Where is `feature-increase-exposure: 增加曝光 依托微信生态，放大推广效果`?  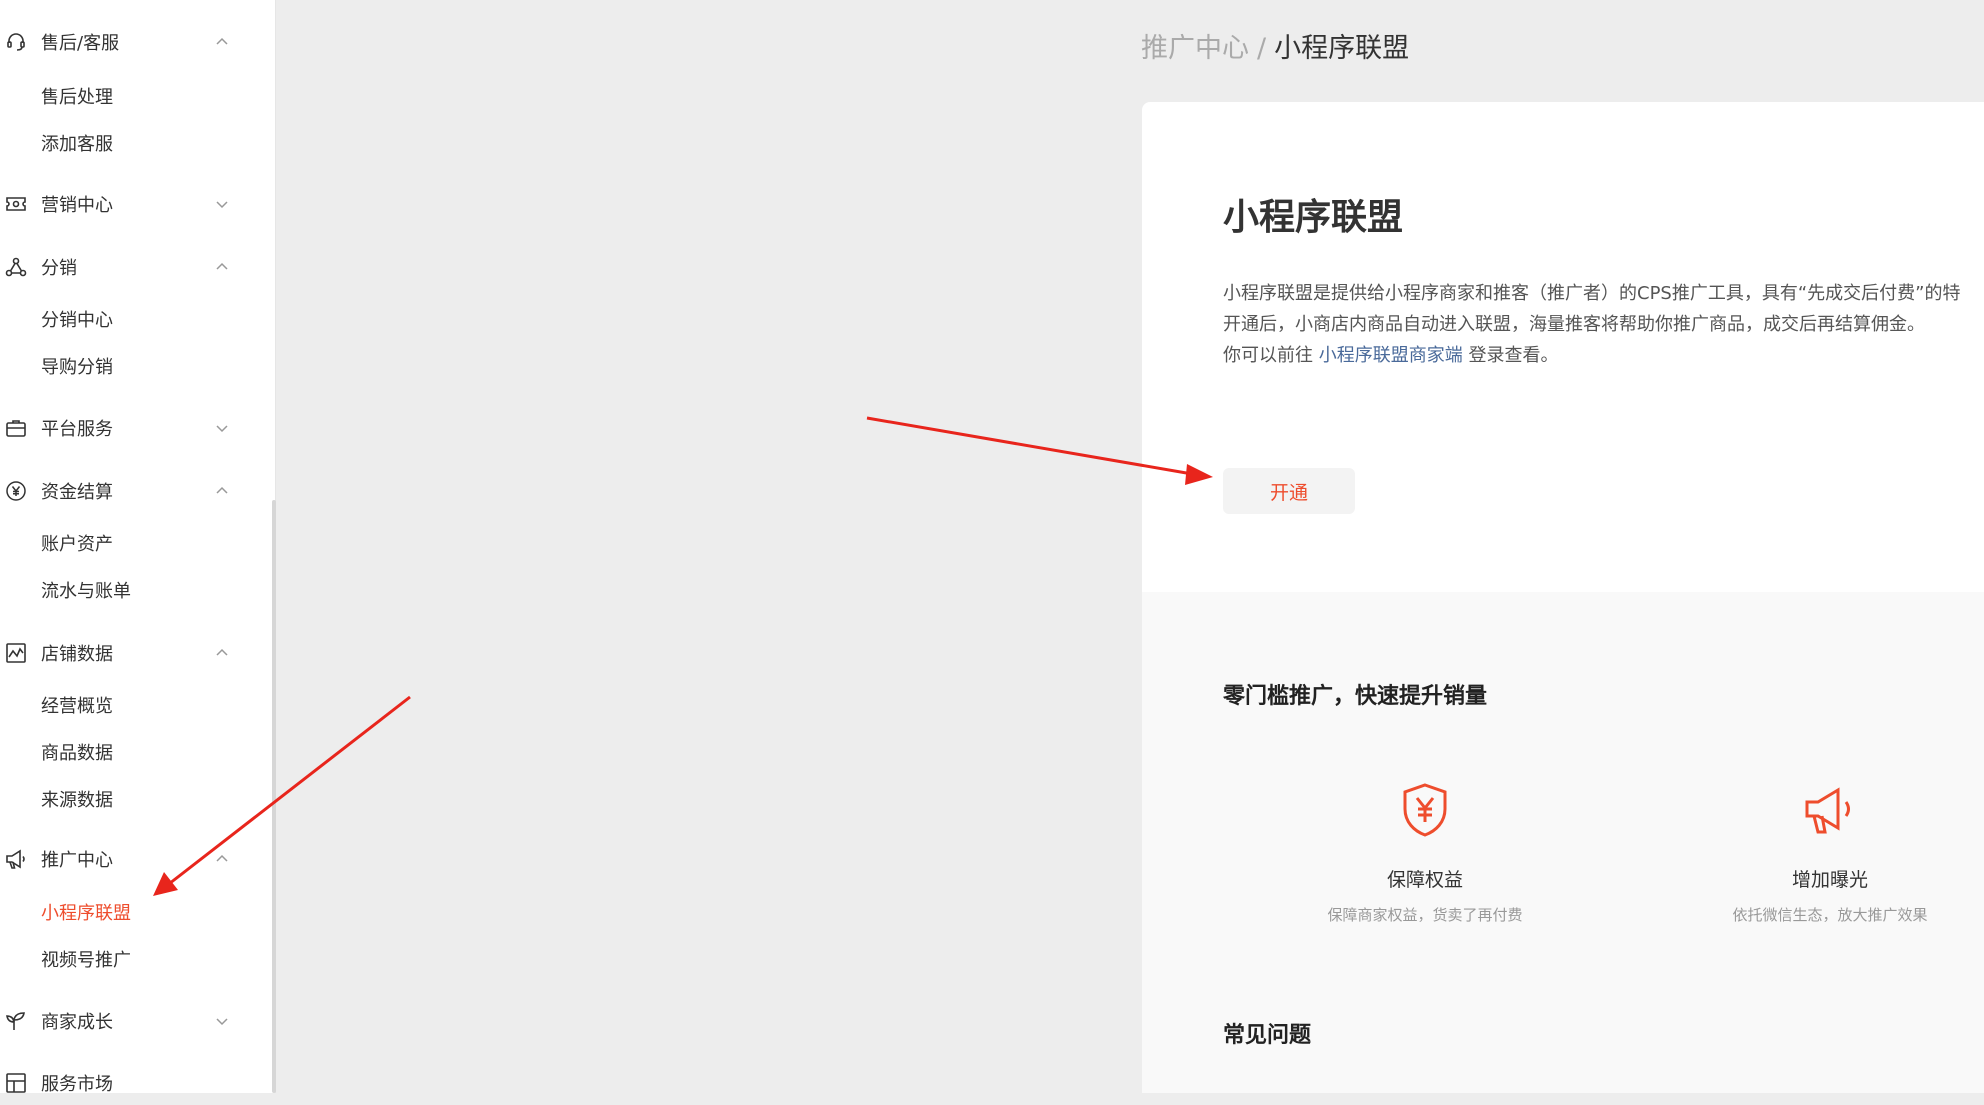
feature-increase-exposure: 增加曝光 依托微信生态，放大推广效果 is located at coordinates (1830, 852).